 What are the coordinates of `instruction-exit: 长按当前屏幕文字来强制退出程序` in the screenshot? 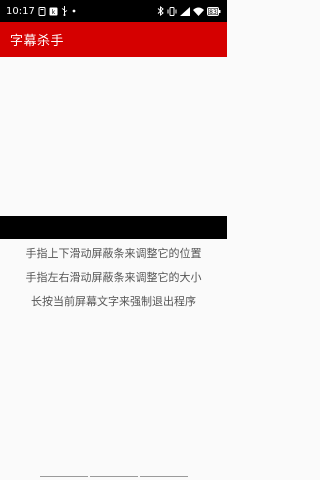 It's located at (113, 302).